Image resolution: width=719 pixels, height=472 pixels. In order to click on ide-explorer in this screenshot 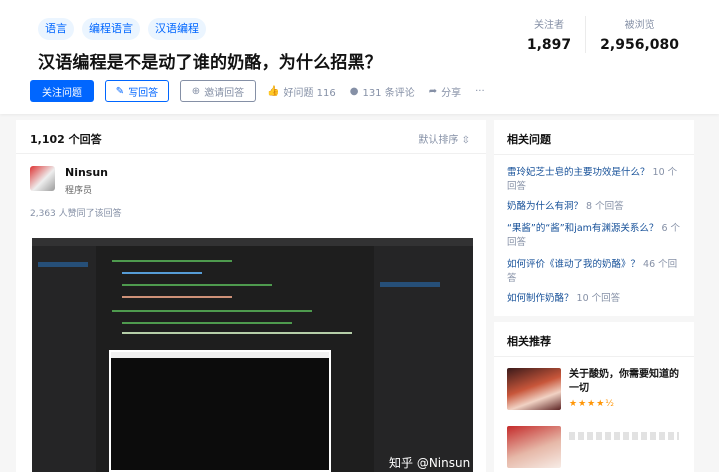, I will do `click(64, 359)`.